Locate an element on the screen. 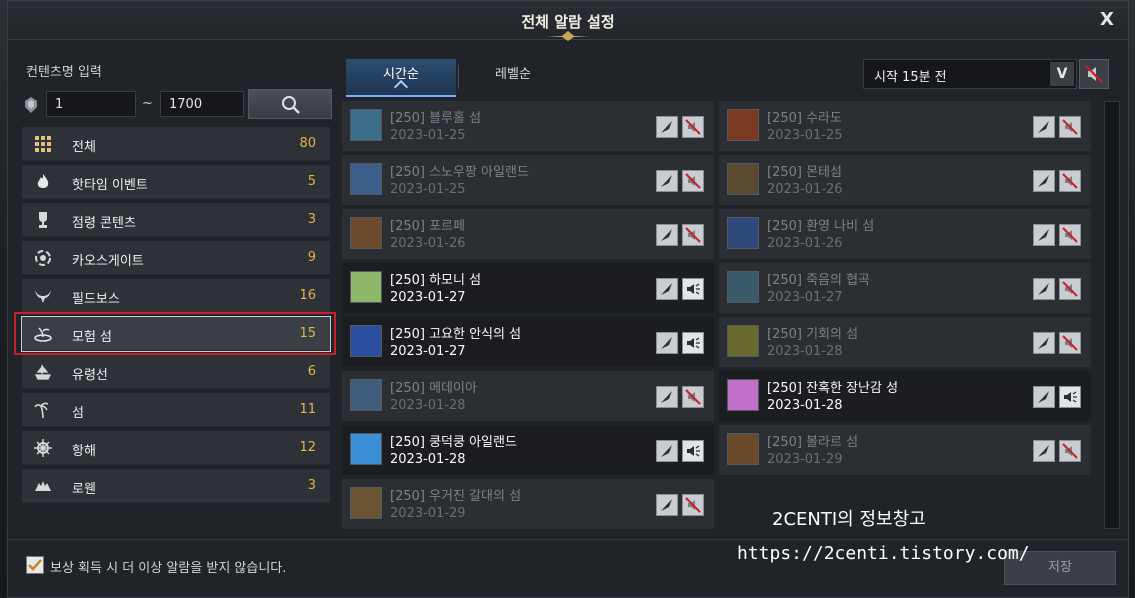 This screenshot has height=598, width=1135. category-label: 전체 is located at coordinates (84, 147).